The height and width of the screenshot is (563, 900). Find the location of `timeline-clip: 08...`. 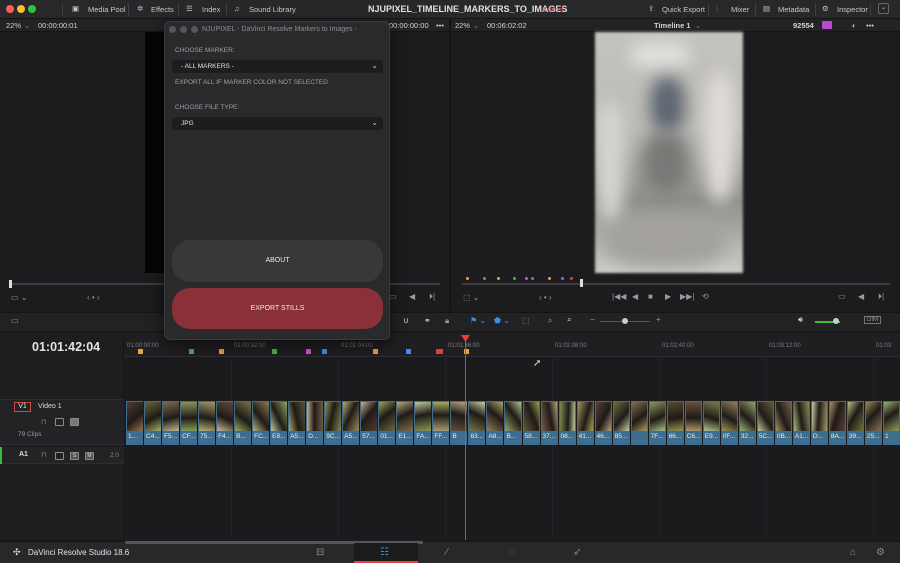

timeline-clip: 08... is located at coordinates (567, 423).